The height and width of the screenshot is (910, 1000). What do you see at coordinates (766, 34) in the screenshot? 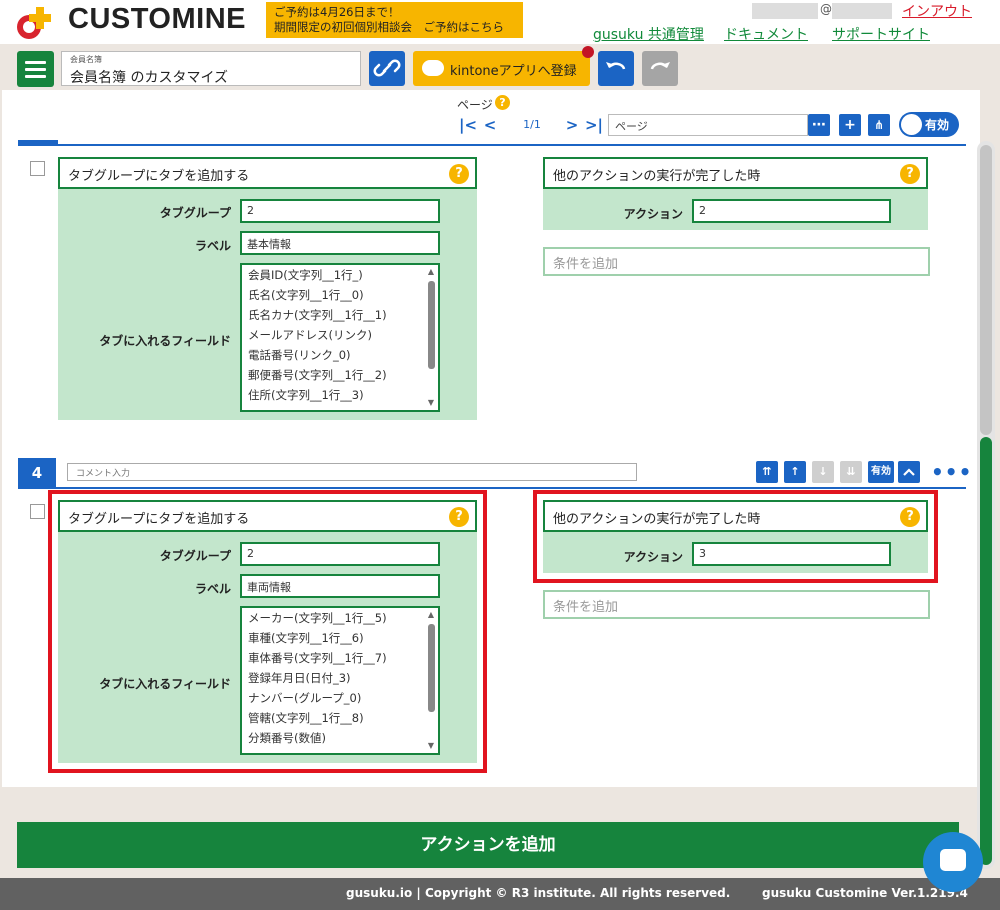
I see `documents-link: ドキュメント` at bounding box center [766, 34].